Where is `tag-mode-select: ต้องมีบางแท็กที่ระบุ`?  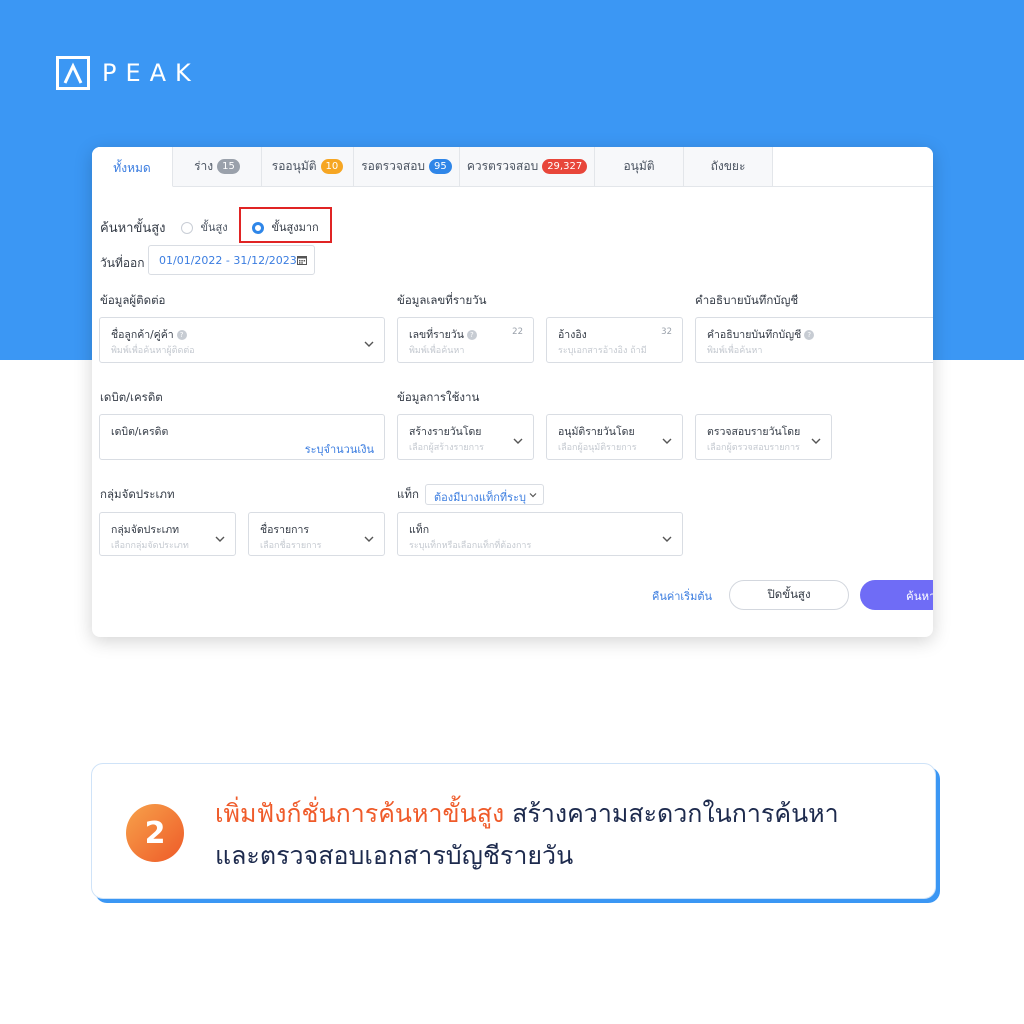 tag-mode-select: ต้องมีบางแท็กที่ระบุ is located at coordinates (484, 494).